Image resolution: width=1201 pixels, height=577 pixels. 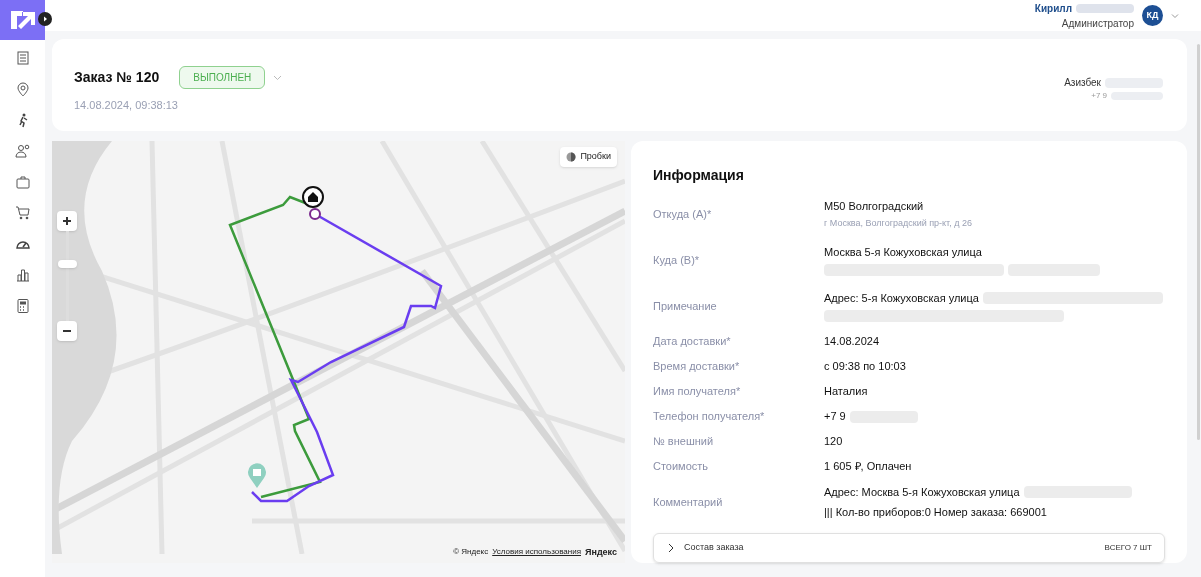 What do you see at coordinates (1082, 83) in the screenshot?
I see `courier-name: Азизбек` at bounding box center [1082, 83].